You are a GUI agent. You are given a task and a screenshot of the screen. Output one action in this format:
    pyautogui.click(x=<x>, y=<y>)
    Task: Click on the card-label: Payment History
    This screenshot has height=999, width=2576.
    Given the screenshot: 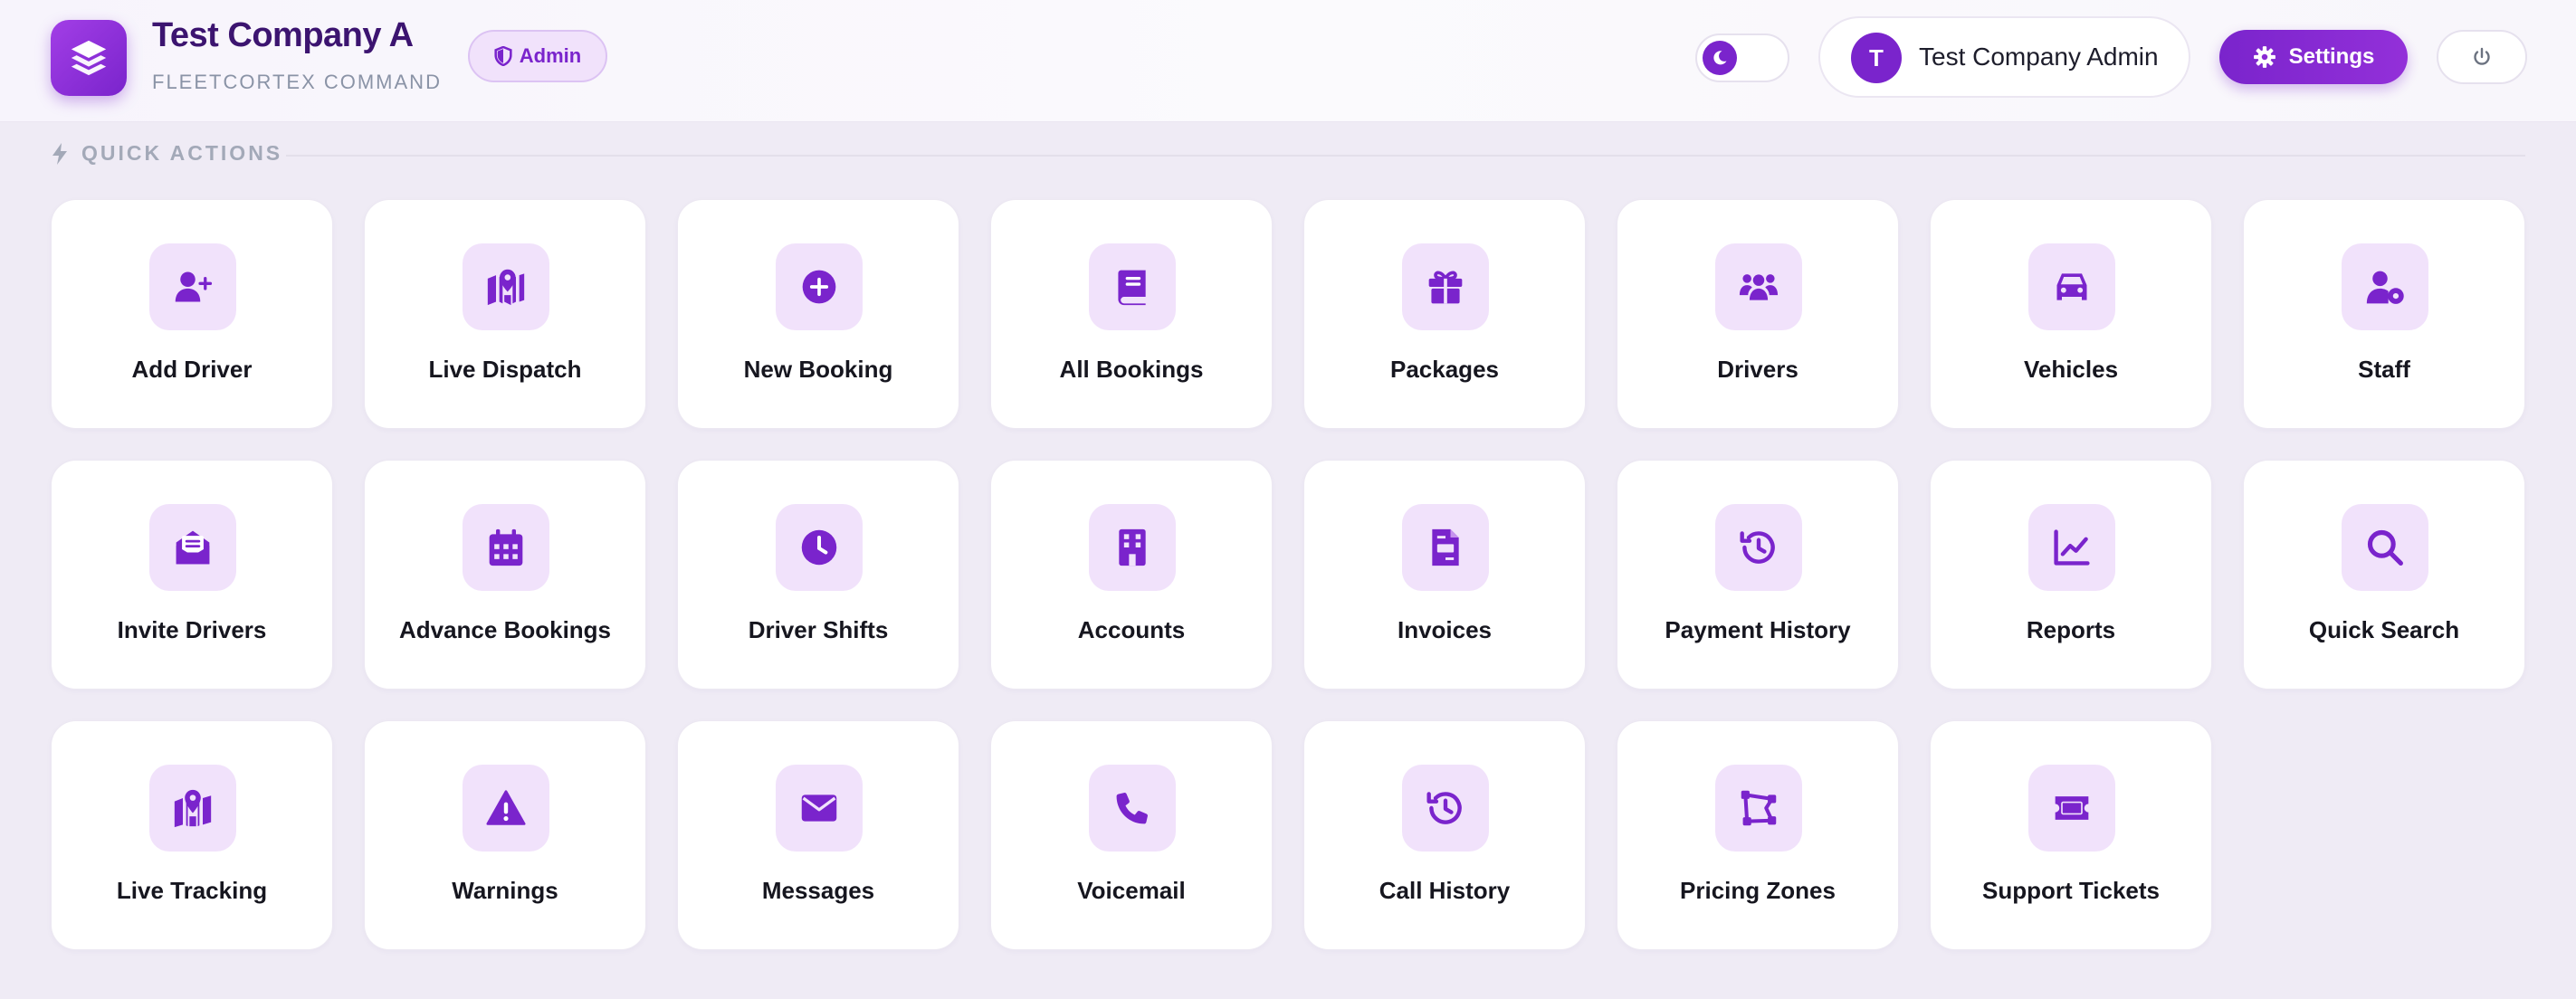 What is the action you would take?
    pyautogui.click(x=1758, y=629)
    